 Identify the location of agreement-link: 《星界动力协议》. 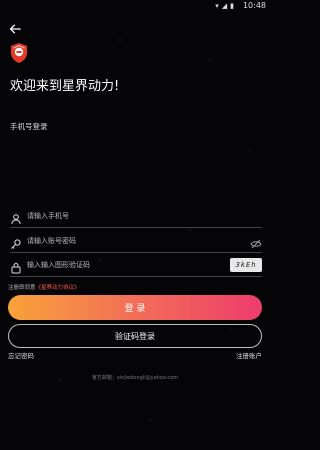
(58, 288).